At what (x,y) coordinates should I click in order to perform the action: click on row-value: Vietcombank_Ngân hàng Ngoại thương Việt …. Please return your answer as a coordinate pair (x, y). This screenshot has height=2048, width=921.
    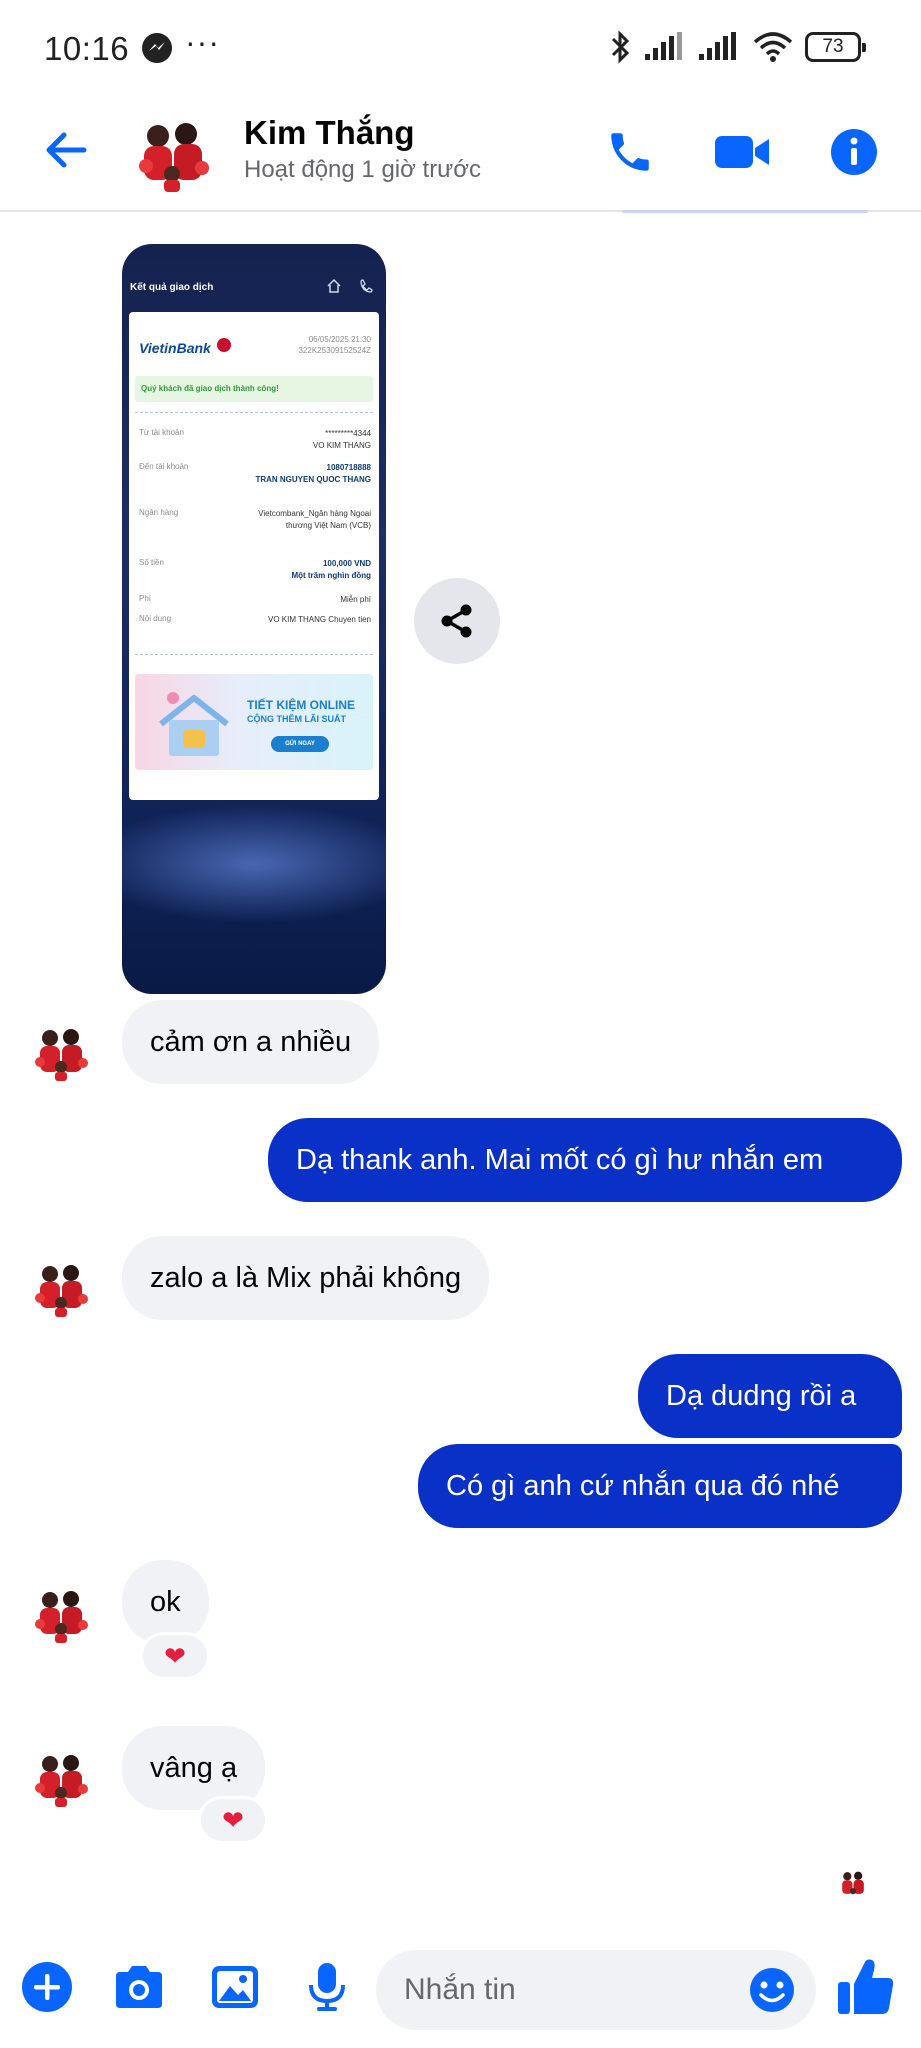
    Looking at the image, I should click on (314, 519).